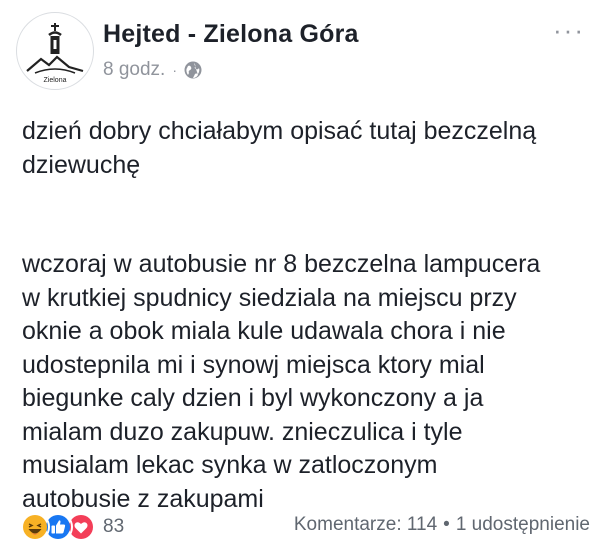 This screenshot has height=550, width=609. I want to click on page-avatar: Zielona, so click(55, 51).